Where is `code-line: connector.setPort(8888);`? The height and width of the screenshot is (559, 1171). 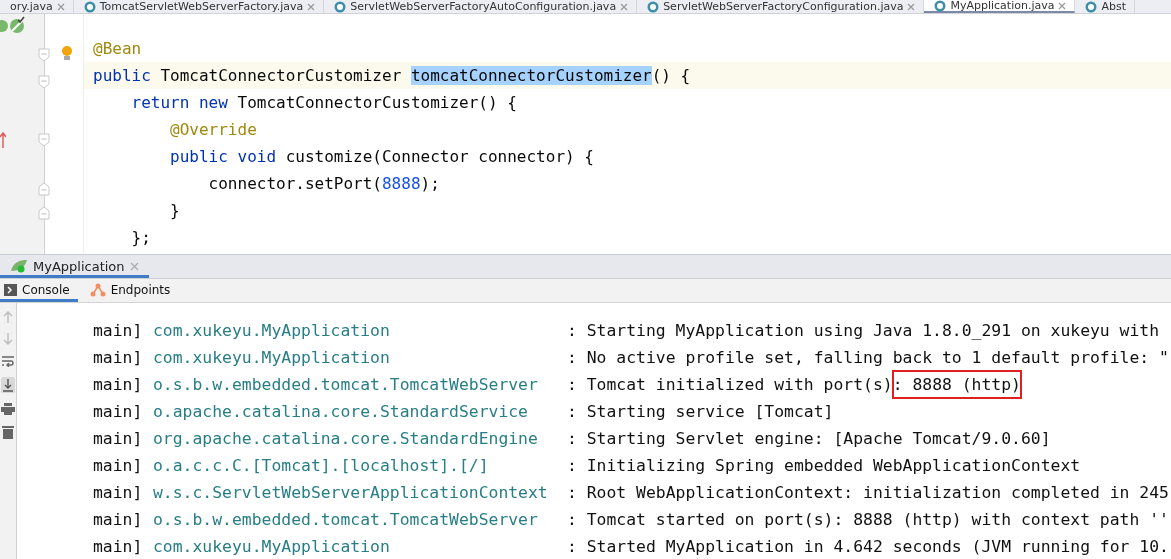 code-line: connector.setPort(8888); is located at coordinates (324, 184).